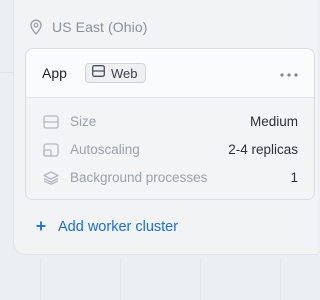 The height and width of the screenshot is (300, 320). I want to click on property-row-autoscaling: Autoscaling 2-4 replicas, so click(170, 150).